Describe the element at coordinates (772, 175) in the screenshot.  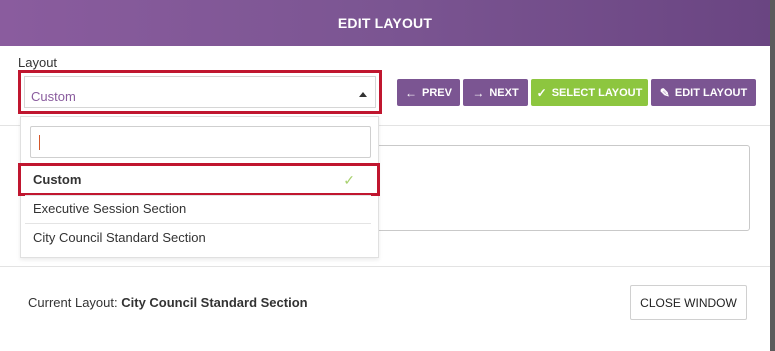
I see `background-overlay` at that location.